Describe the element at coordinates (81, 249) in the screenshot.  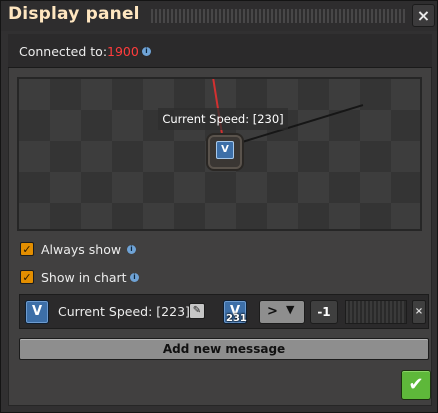
I see `always-show-label: Always show` at that location.